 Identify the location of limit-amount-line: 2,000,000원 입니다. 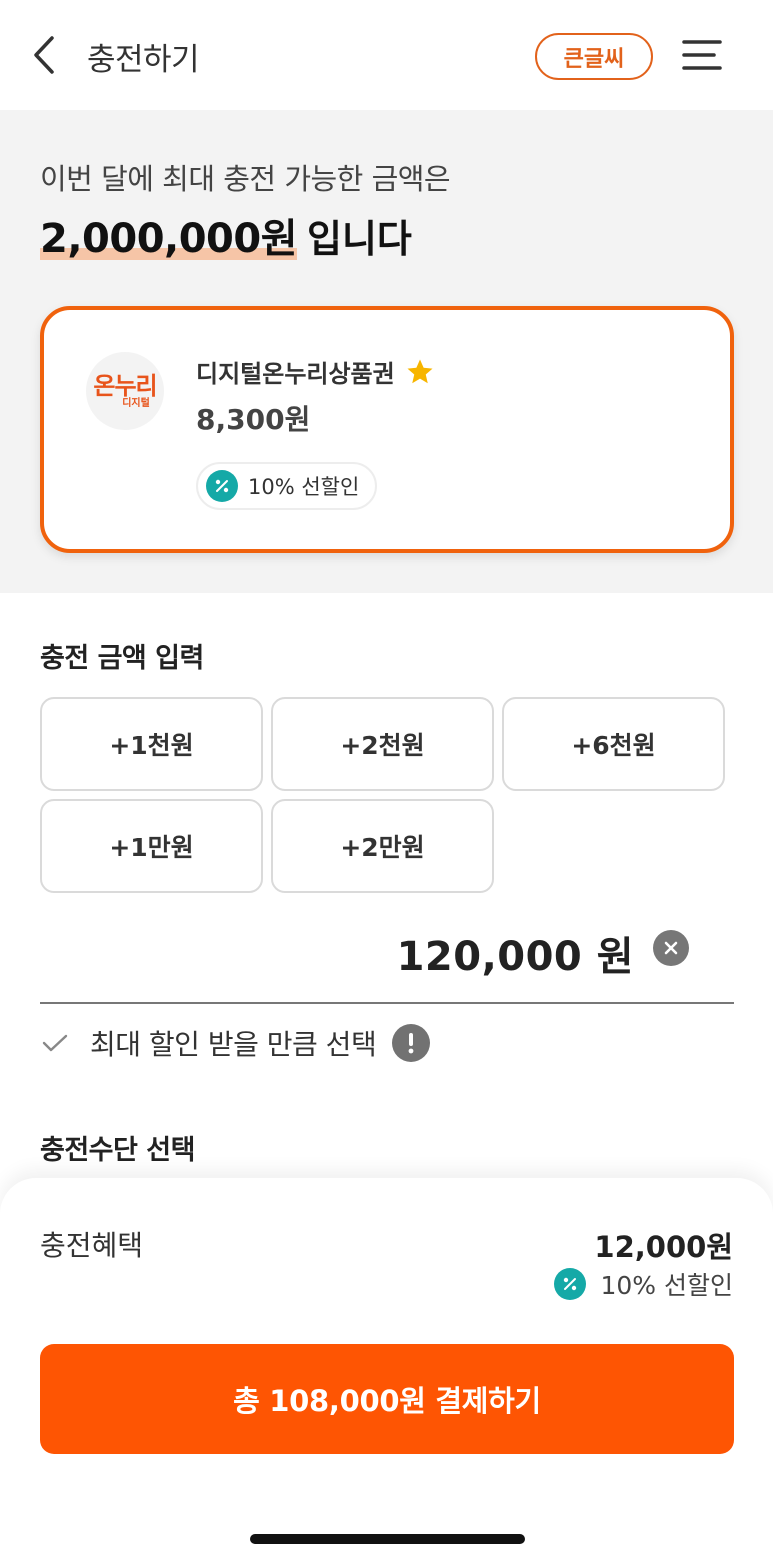
(226, 235).